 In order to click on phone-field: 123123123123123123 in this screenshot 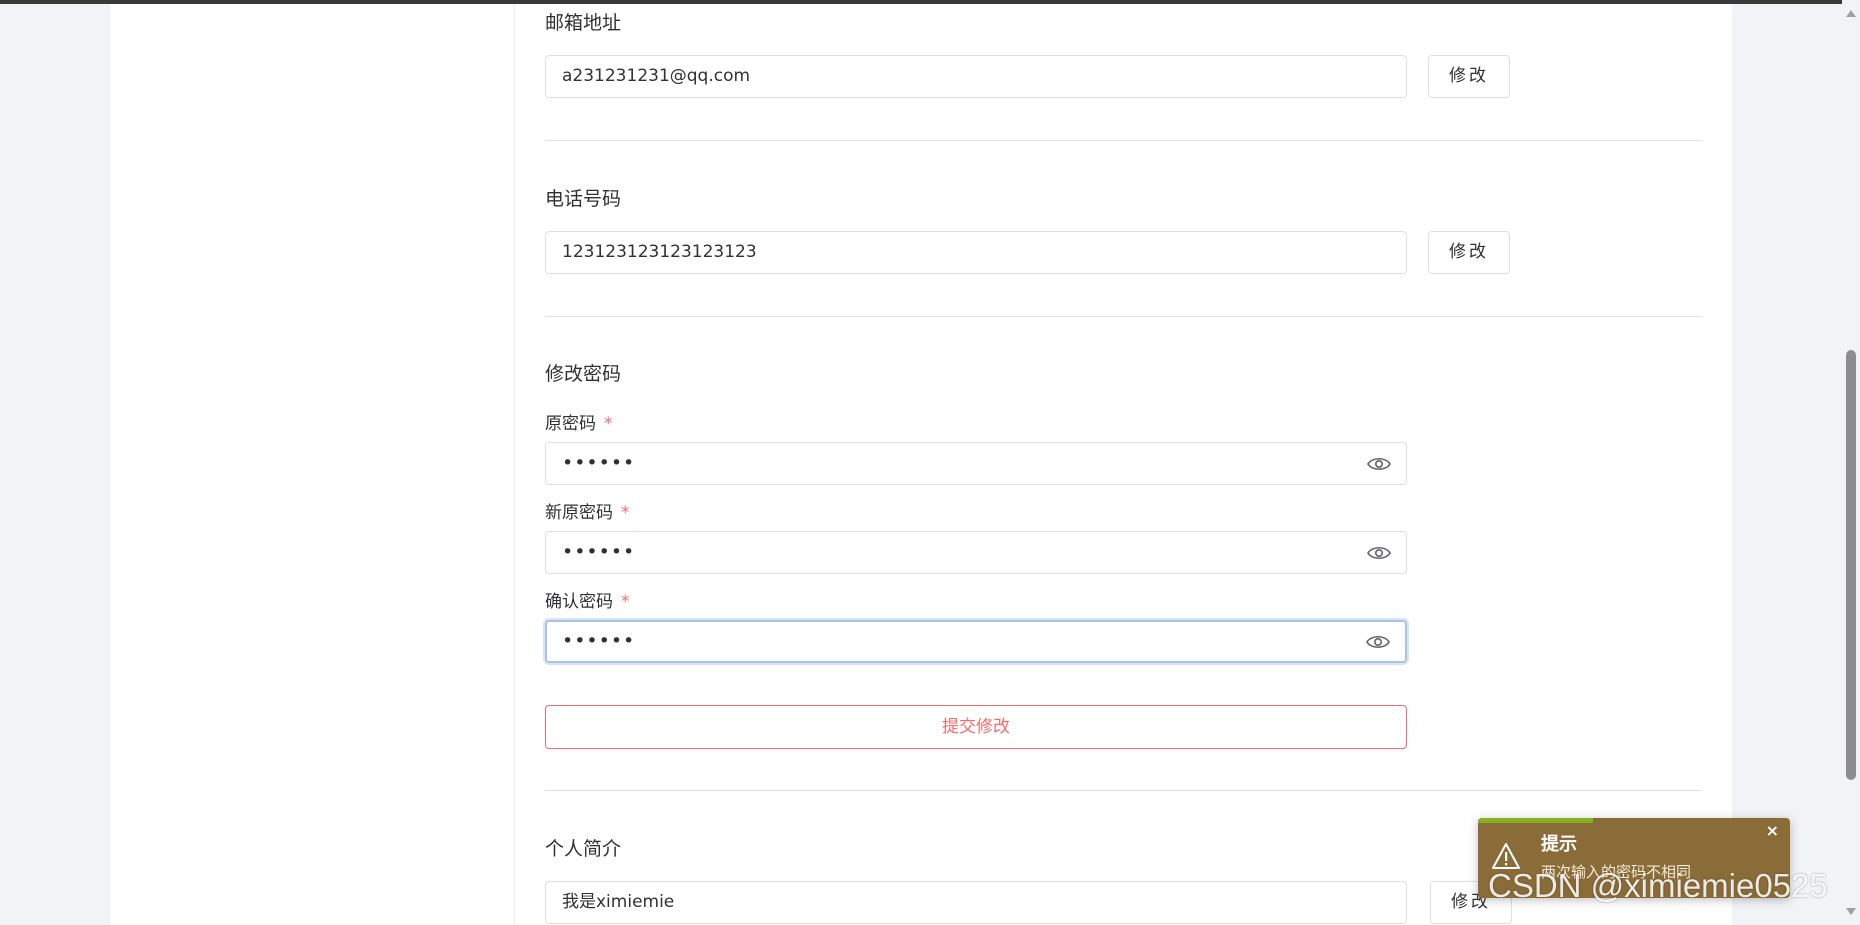, I will do `click(976, 252)`.